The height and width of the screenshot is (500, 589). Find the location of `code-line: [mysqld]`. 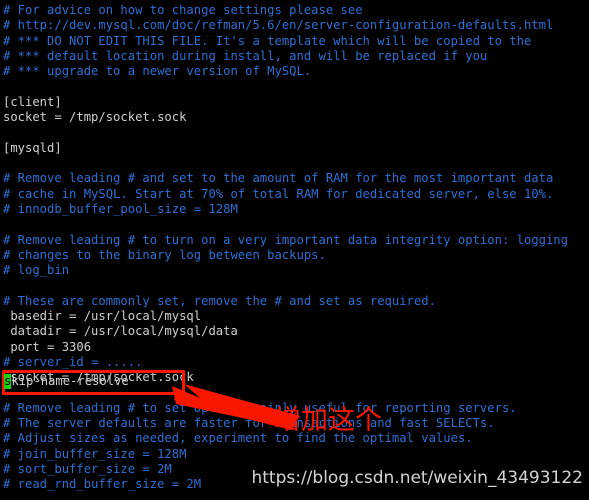

code-line: [mysqld] is located at coordinates (32, 147).